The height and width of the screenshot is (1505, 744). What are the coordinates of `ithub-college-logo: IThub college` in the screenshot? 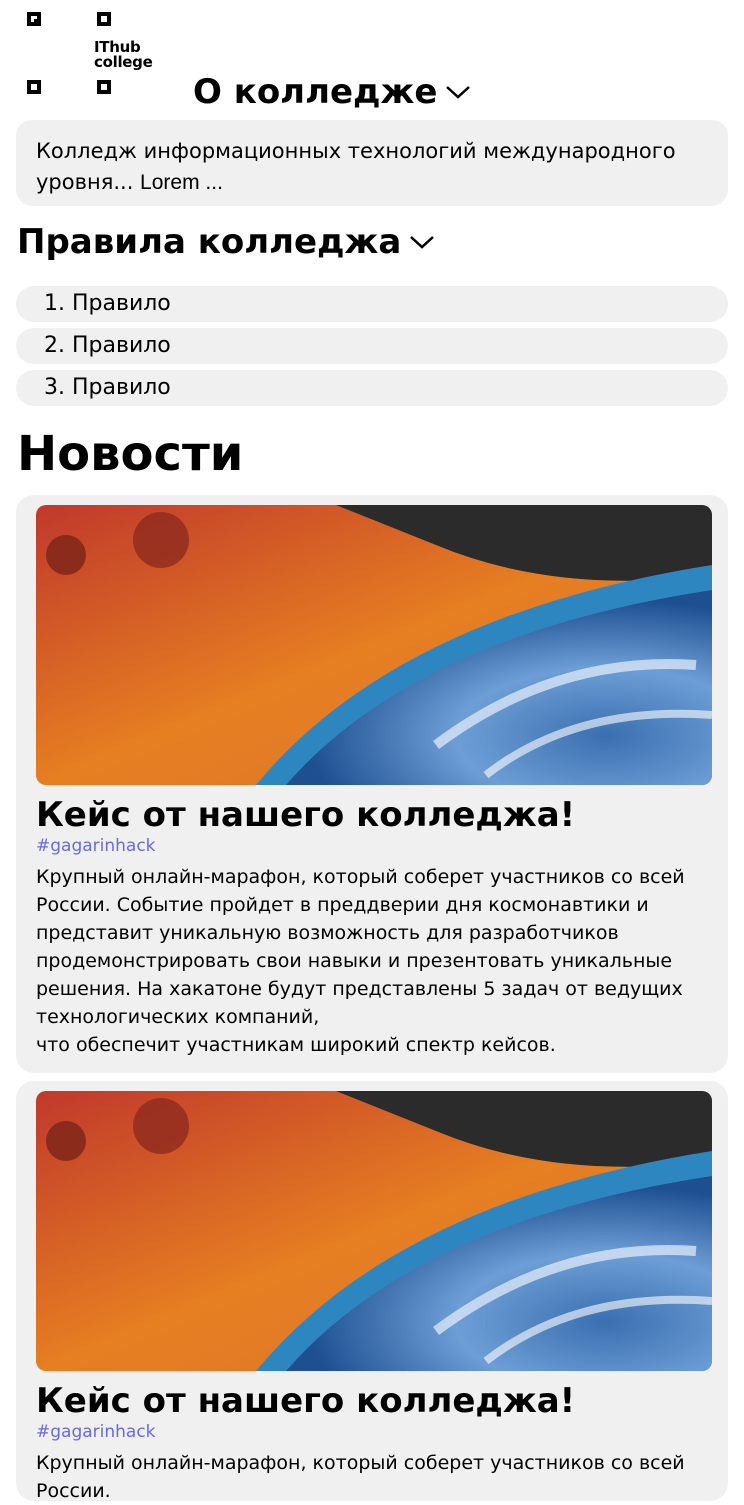 It's located at (97, 58).